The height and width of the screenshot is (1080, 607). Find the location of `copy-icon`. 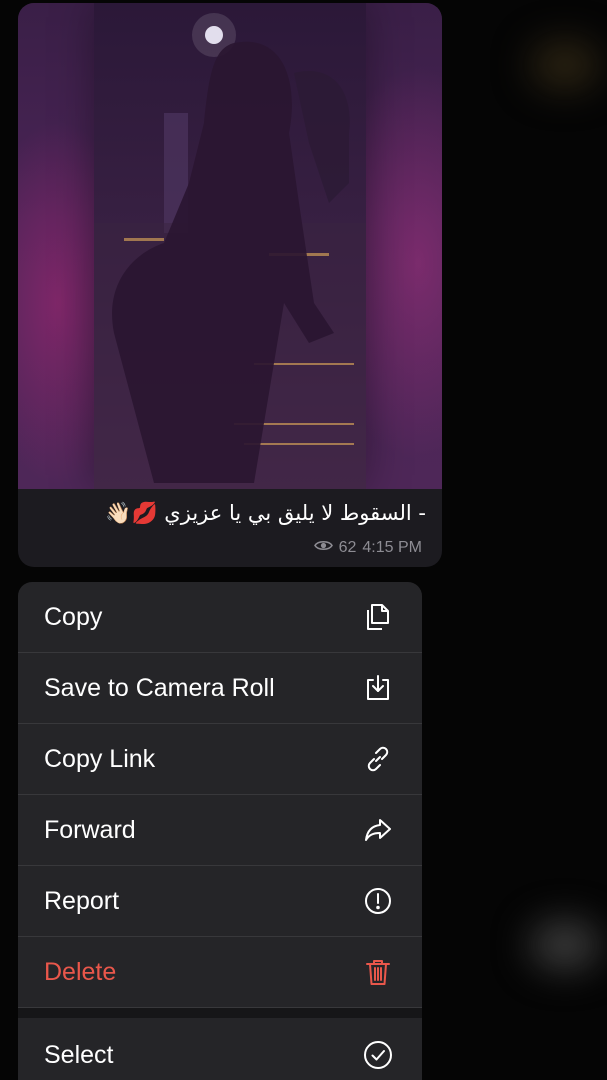

copy-icon is located at coordinates (378, 617).